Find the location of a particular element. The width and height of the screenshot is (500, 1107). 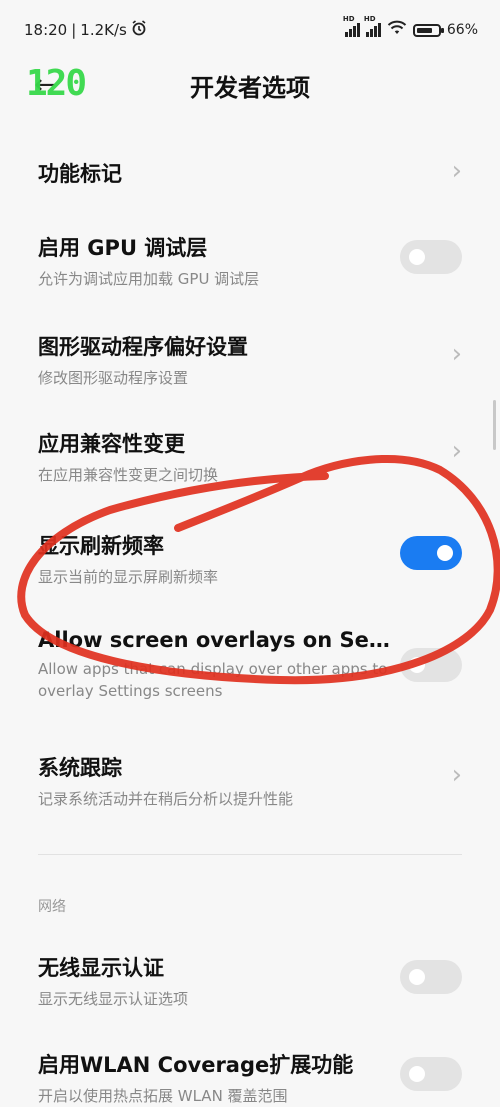

settings-item-title: 系统跟踪 is located at coordinates (80, 768).